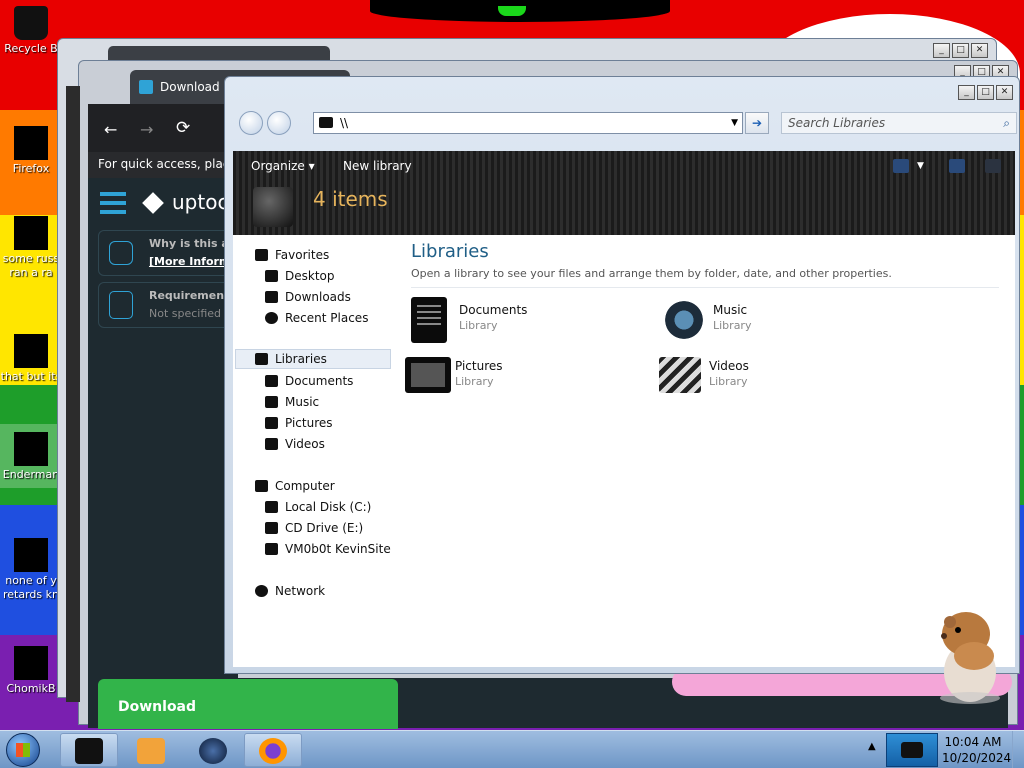  Describe the element at coordinates (110, 129) in the screenshot. I see `back-button: ←` at that location.